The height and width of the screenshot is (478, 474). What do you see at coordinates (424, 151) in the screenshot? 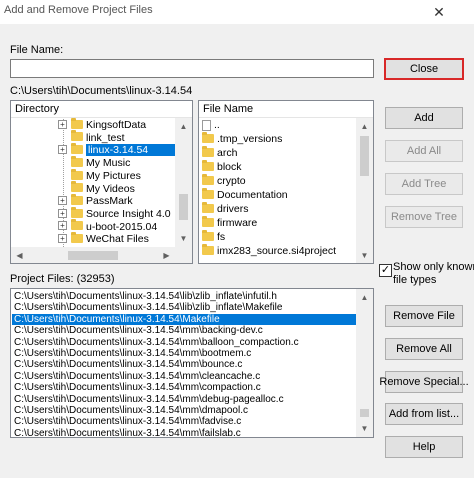
I see `add-all-button: Add All` at bounding box center [424, 151].